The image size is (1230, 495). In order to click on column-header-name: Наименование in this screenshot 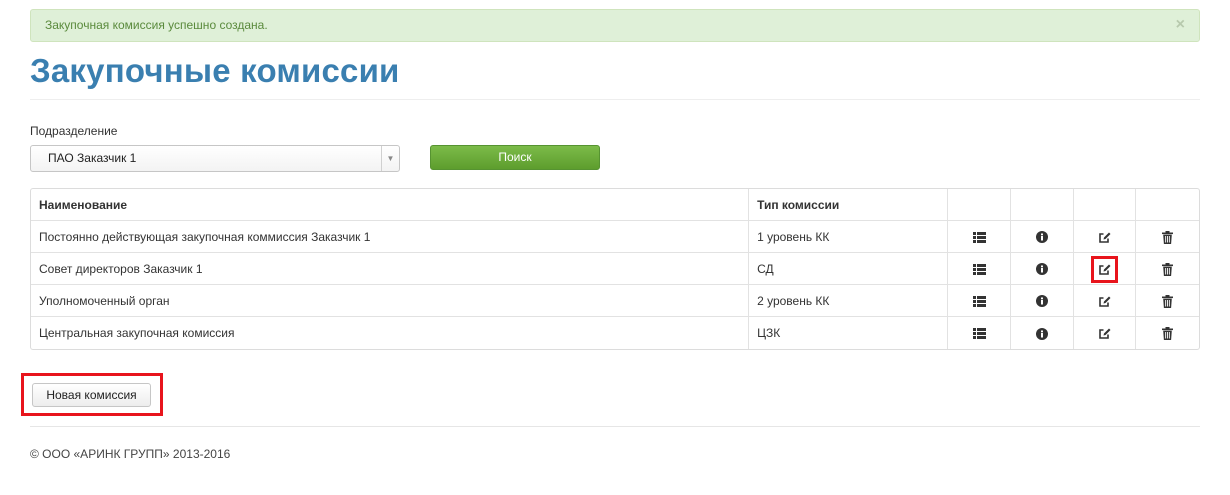, I will do `click(390, 205)`.